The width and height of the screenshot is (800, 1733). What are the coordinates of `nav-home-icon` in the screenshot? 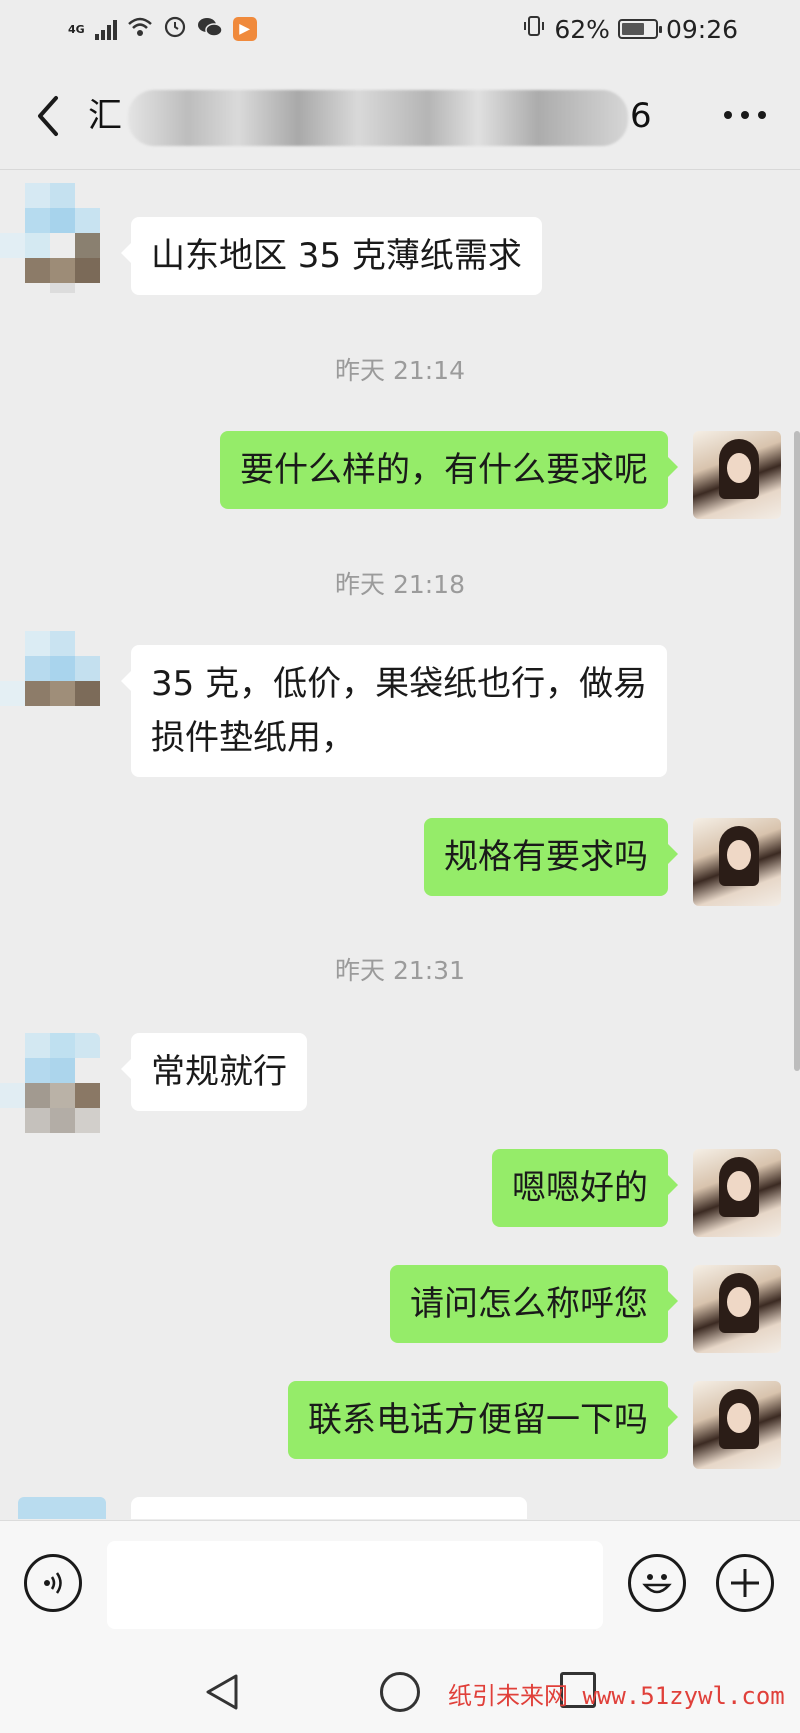 It's located at (400, 1692).